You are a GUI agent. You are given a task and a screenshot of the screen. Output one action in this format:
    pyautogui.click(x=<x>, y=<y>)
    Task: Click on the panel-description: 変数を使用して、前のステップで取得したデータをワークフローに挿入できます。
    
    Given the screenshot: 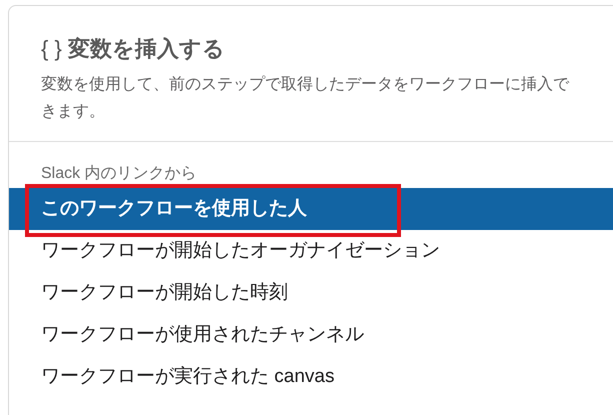 What is the action you would take?
    pyautogui.click(x=305, y=98)
    